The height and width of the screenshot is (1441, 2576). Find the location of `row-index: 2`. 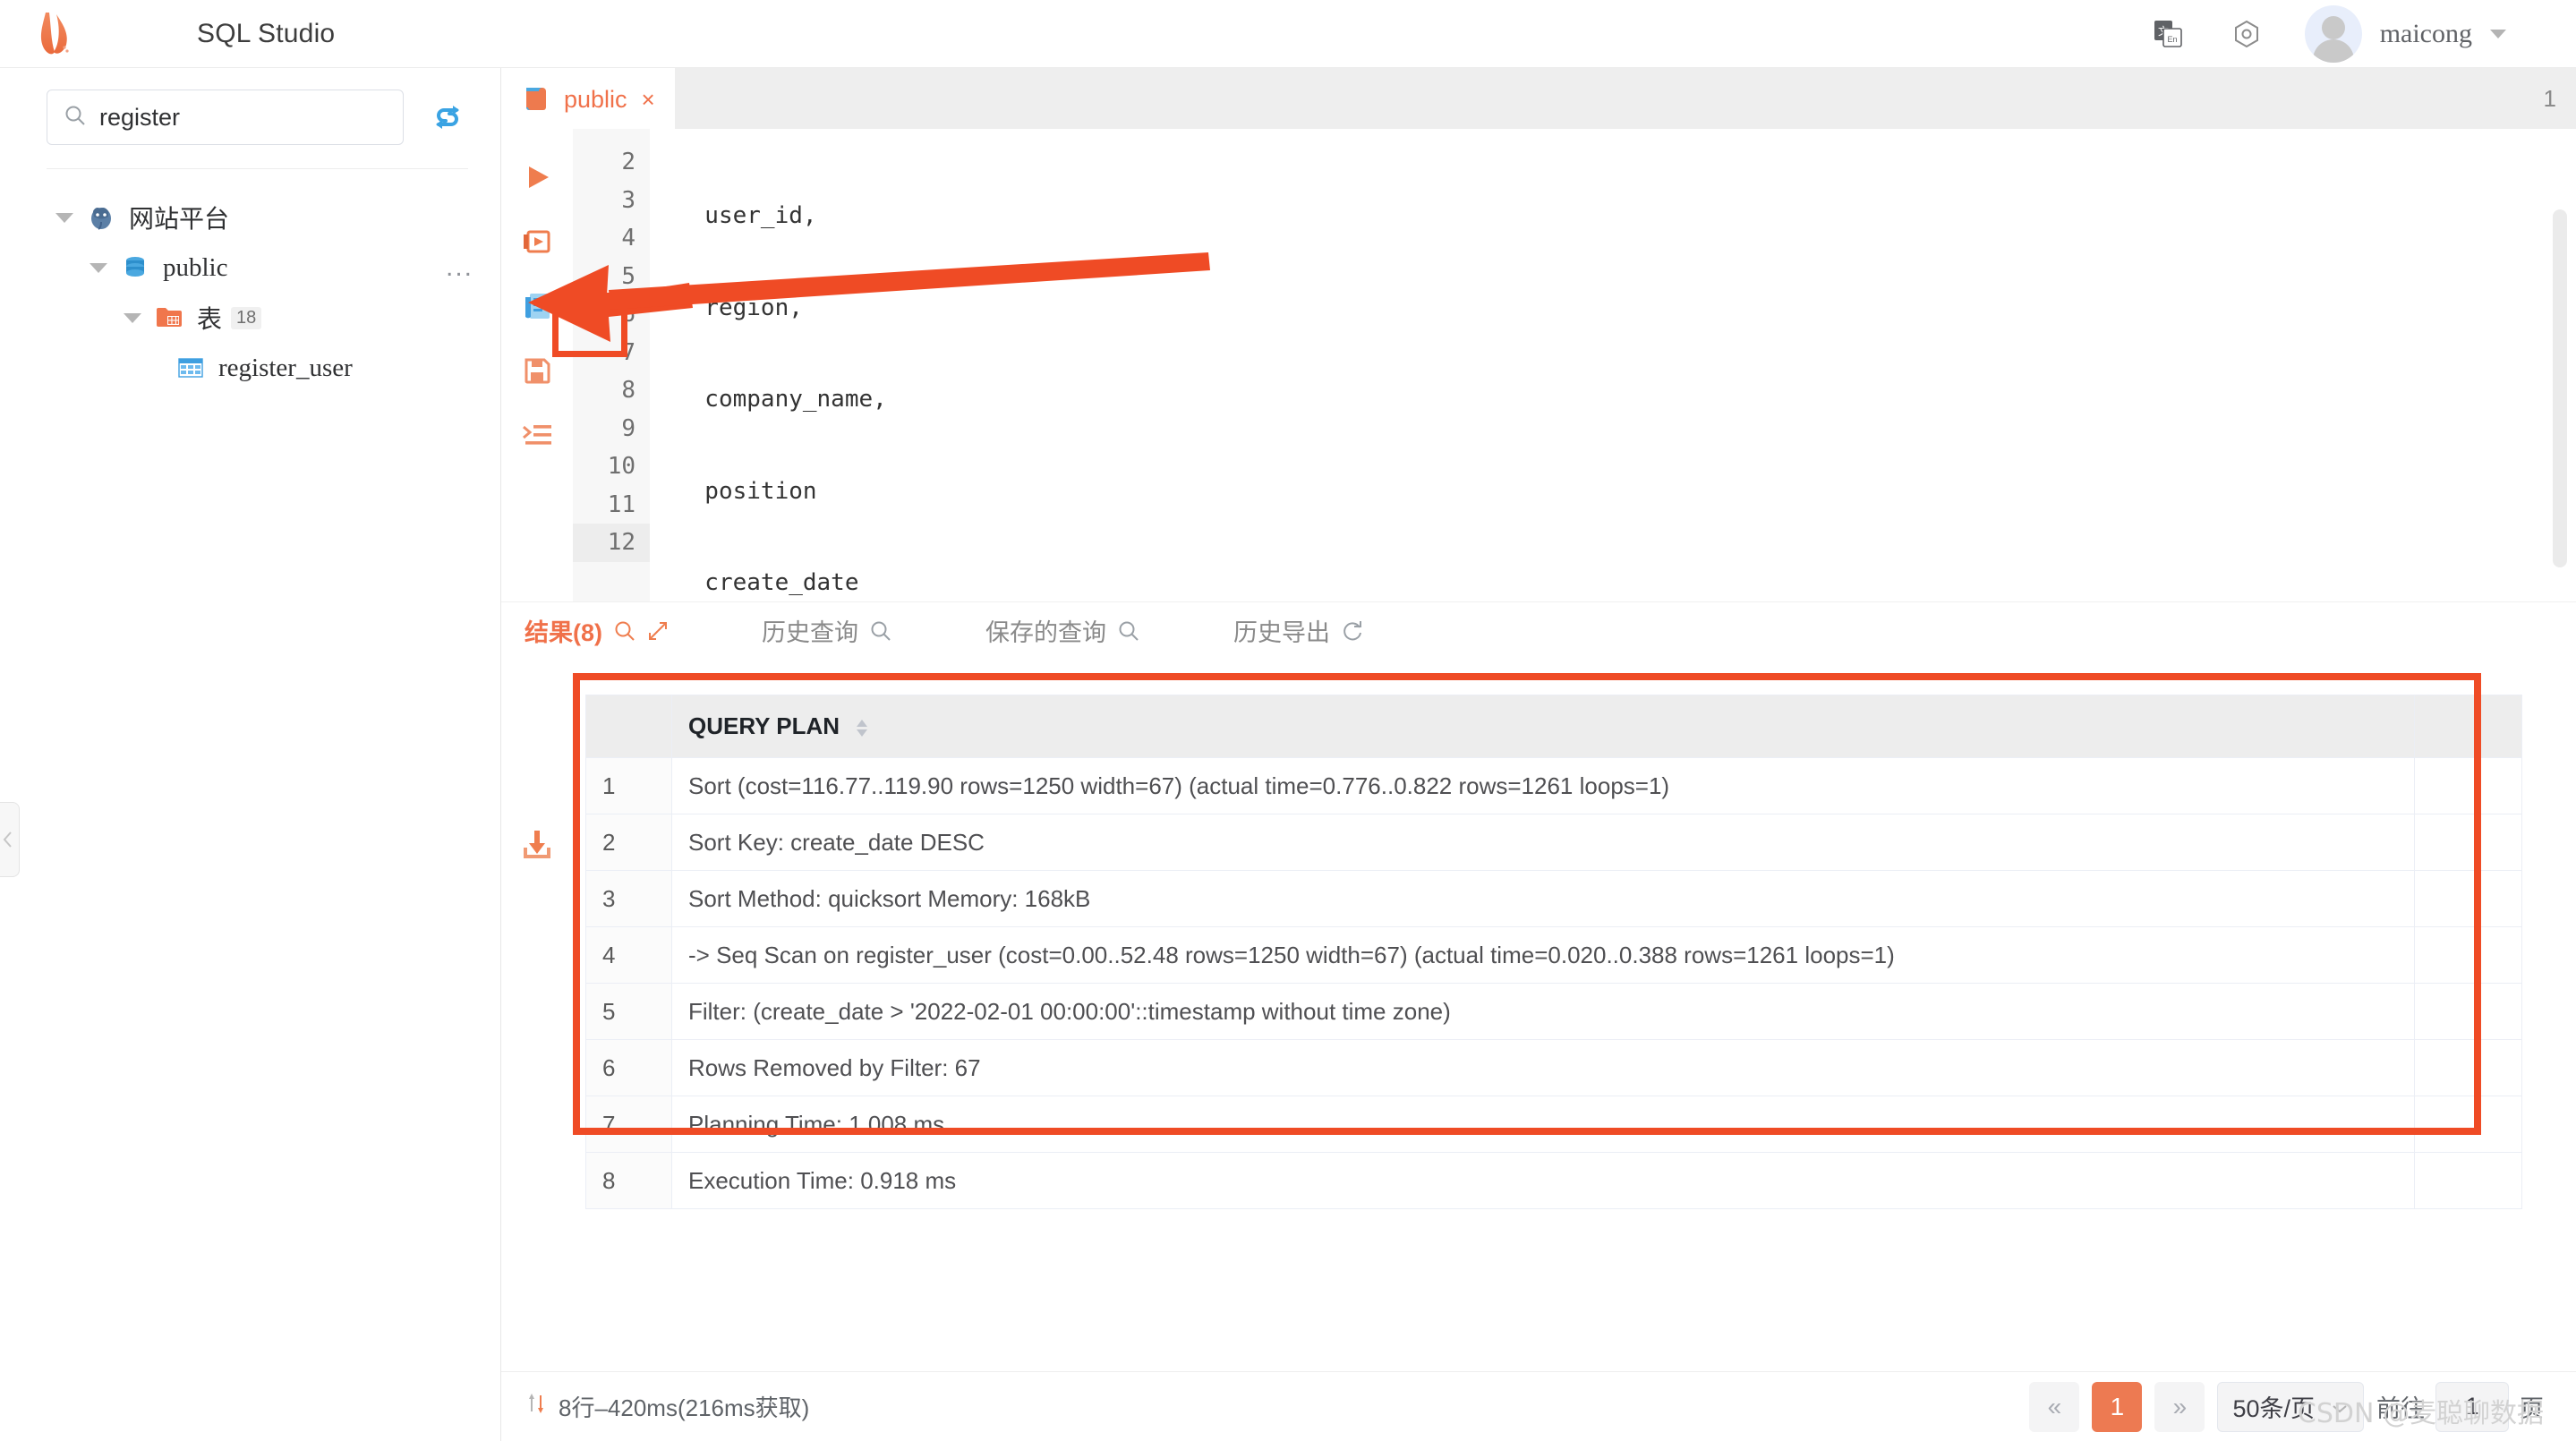

row-index: 2 is located at coordinates (628, 842).